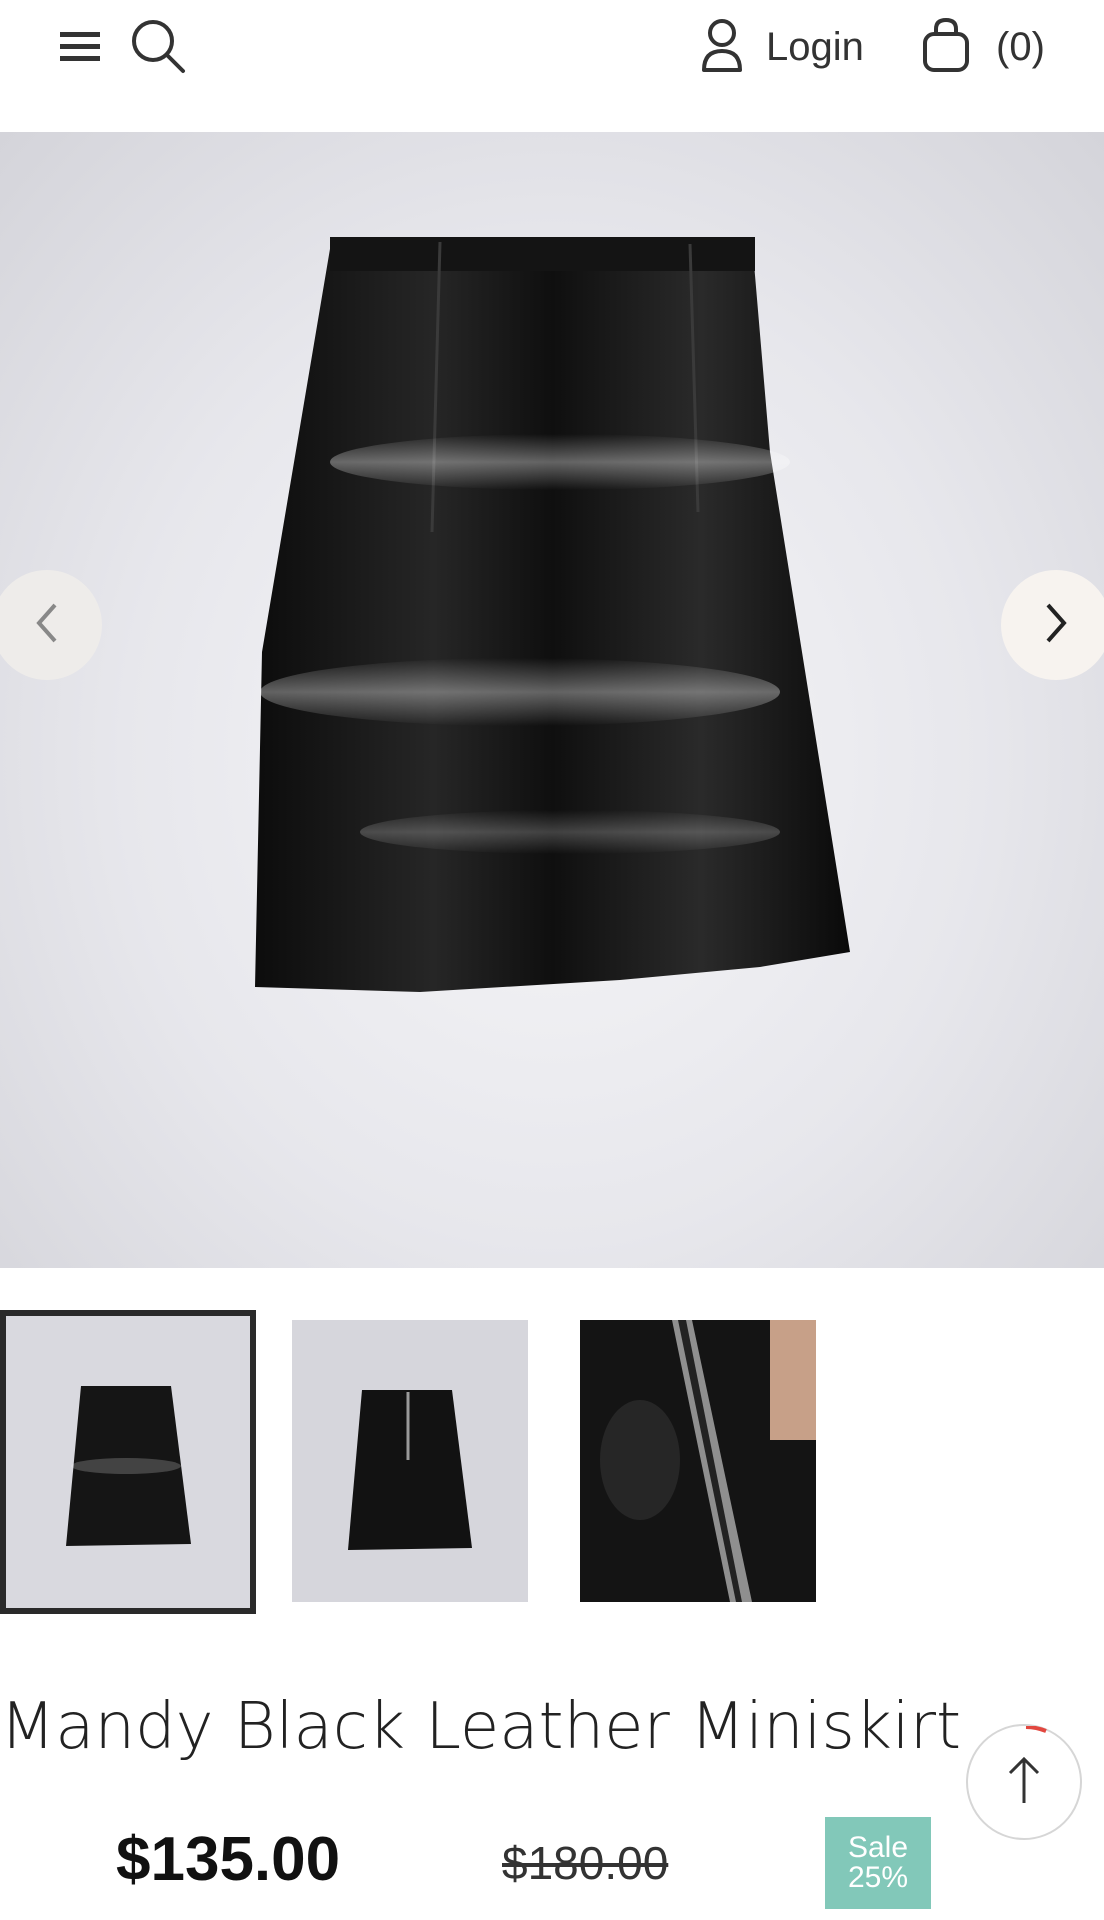 The image size is (1104, 1920). What do you see at coordinates (983, 47) in the screenshot?
I see `cart-button: (0)` at bounding box center [983, 47].